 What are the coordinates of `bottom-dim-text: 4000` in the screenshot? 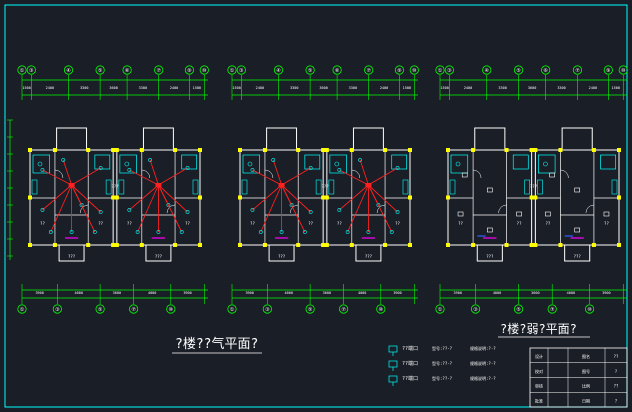 It's located at (362, 293).